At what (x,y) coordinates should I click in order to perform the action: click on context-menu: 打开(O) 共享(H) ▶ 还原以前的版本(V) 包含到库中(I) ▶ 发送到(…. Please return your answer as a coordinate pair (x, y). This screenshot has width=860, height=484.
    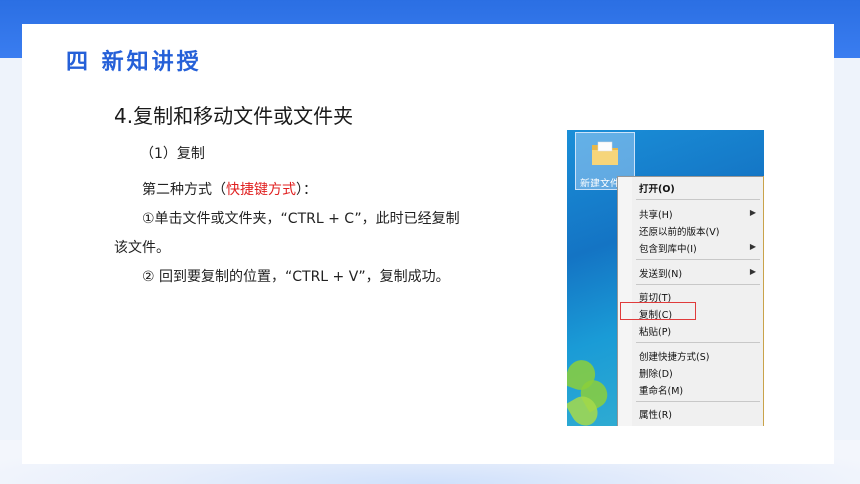
    Looking at the image, I should click on (690, 301).